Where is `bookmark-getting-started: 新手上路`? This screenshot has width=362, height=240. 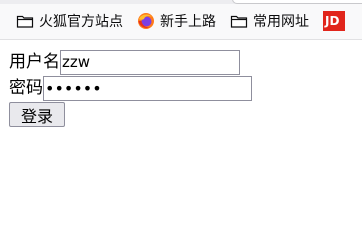 bookmark-getting-started: 新手上路 is located at coordinates (176, 21).